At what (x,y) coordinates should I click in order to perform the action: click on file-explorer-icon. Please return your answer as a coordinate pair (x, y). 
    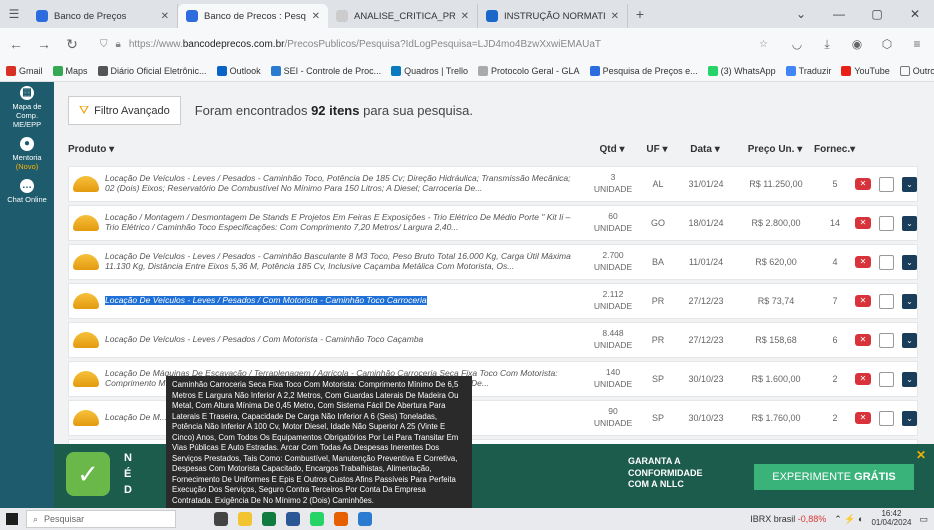
    Looking at the image, I should click on (245, 519).